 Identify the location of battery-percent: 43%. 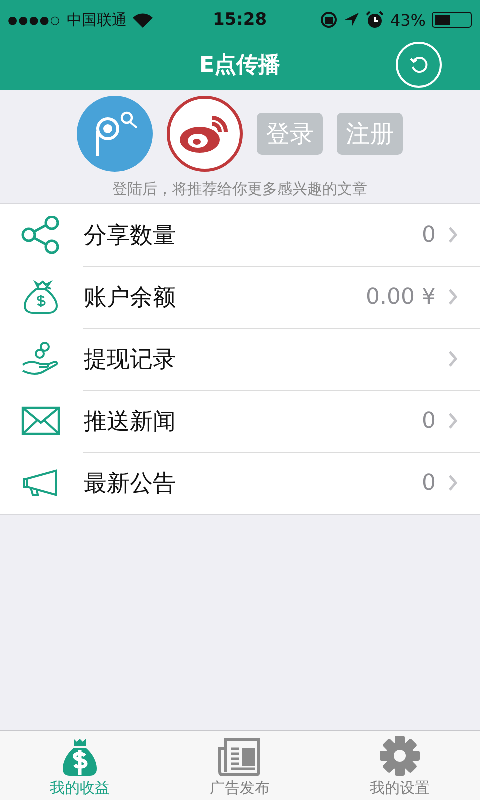
(408, 20).